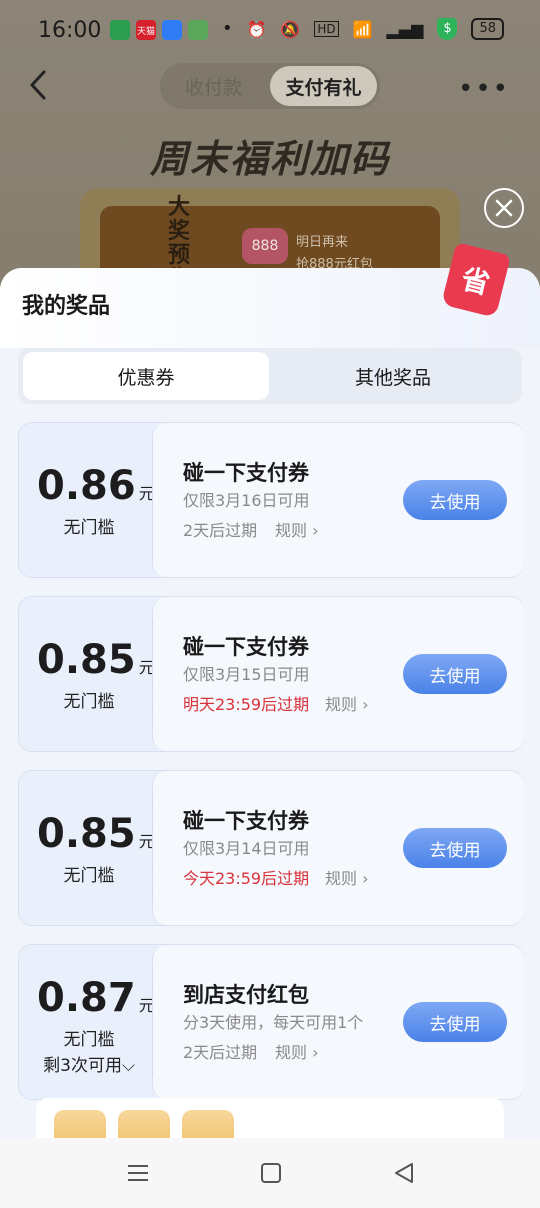 The height and width of the screenshot is (1208, 540). Describe the element at coordinates (256, 29) in the screenshot. I see `alarm-icon: ⏰` at that location.